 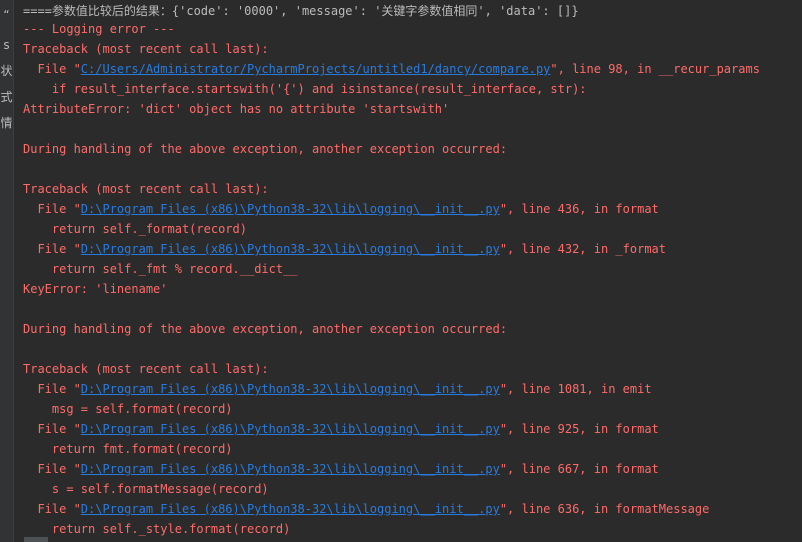 I want to click on console-text: return fmt.format(record), so click(x=128, y=449).